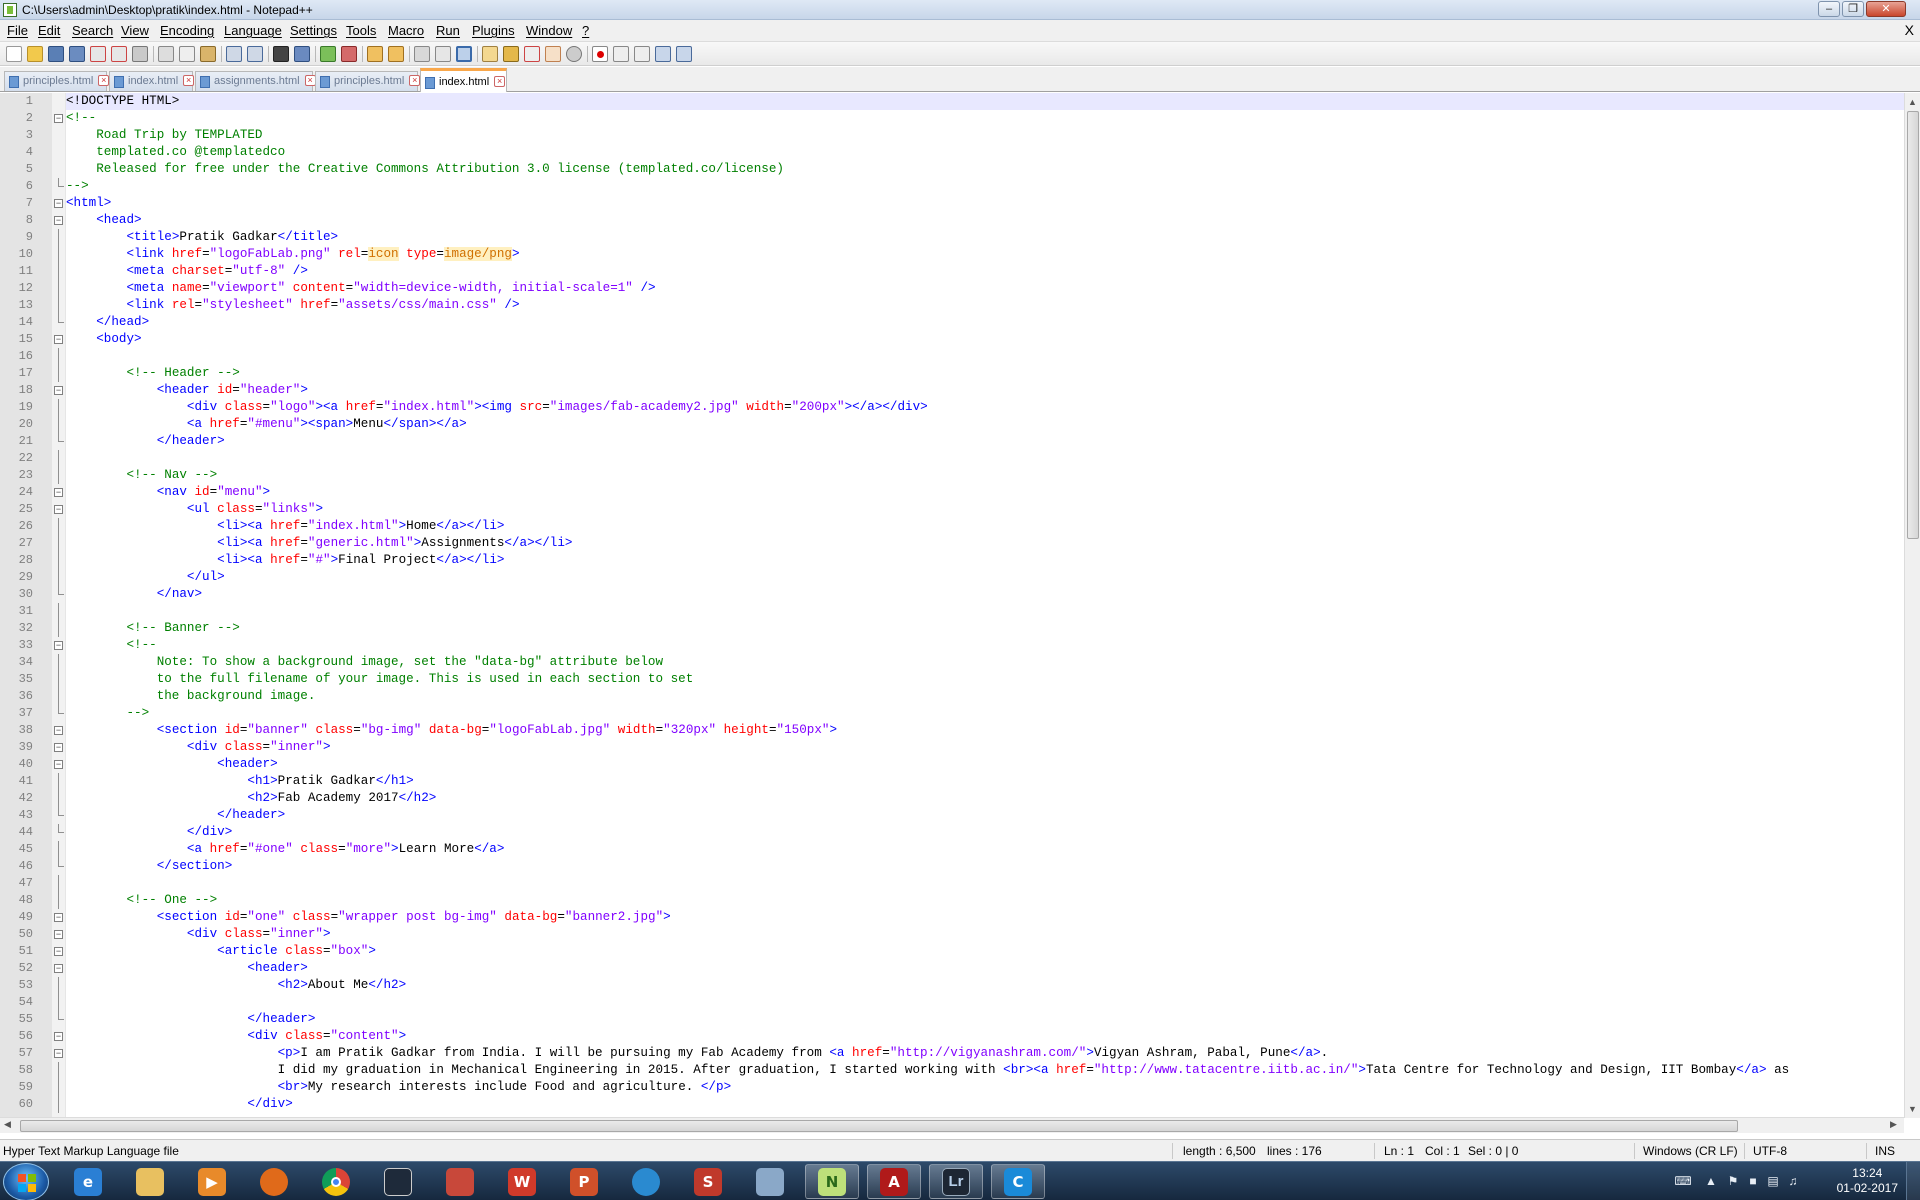 Image resolution: width=1920 pixels, height=1200 pixels. Describe the element at coordinates (965, 203) in the screenshot. I see `code-line: 7 − <html>` at that location.